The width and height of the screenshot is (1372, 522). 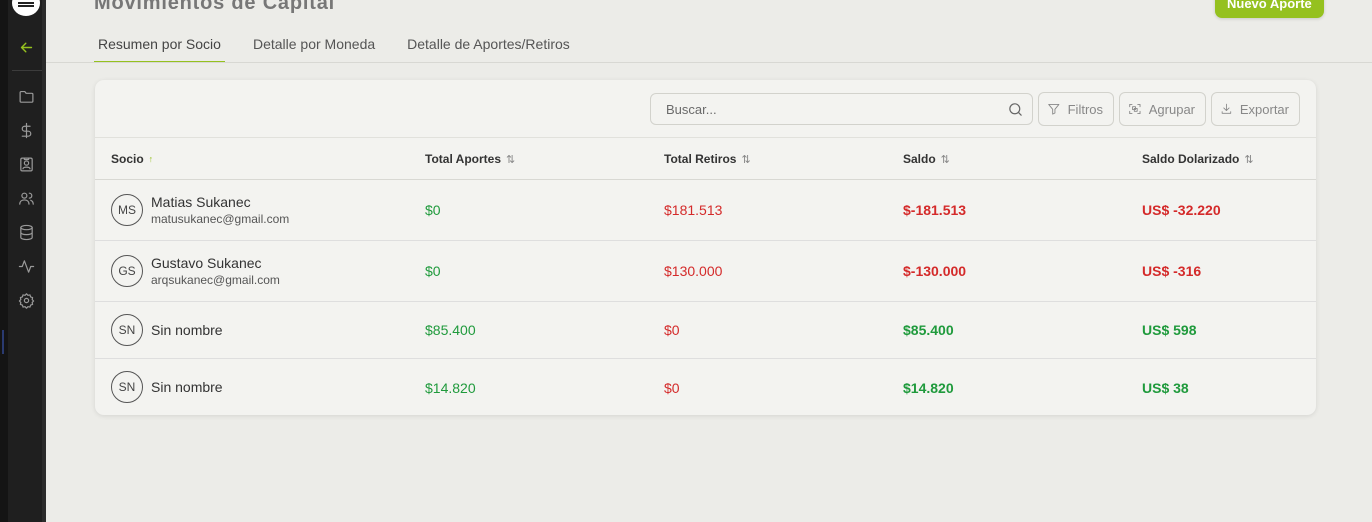 What do you see at coordinates (470, 159) in the screenshot?
I see `column-header-total-aportes: Total Aportes ⇅` at bounding box center [470, 159].